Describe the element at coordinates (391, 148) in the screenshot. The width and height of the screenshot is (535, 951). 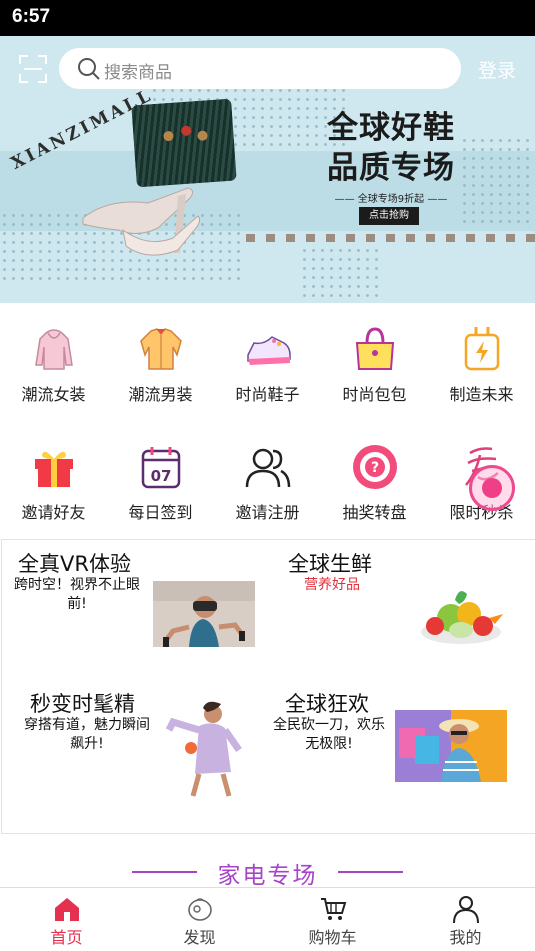
I see `banner-title: 全球好鞋 品质专场` at that location.